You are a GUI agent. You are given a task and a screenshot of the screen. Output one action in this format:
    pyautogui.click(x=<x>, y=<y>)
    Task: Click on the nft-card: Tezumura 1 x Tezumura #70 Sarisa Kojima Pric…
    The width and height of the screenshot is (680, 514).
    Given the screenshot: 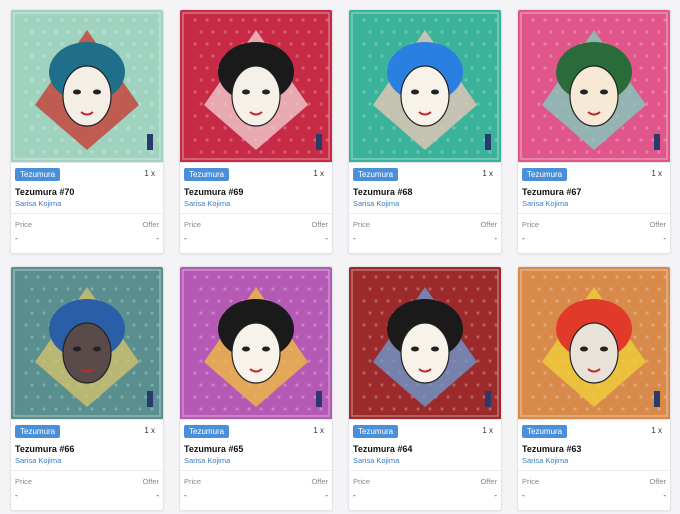 What is the action you would take?
    pyautogui.click(x=87, y=131)
    